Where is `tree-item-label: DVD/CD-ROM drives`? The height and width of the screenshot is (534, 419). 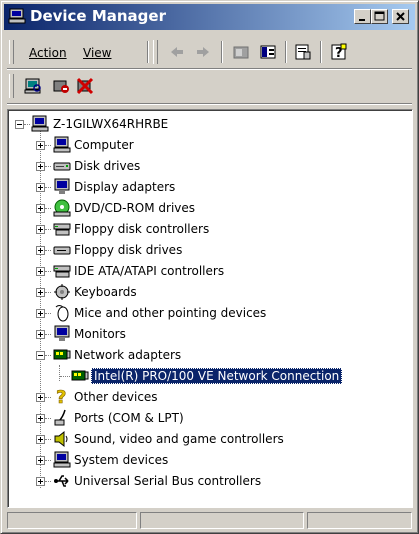
tree-item-label: DVD/CD-ROM drives is located at coordinates (135, 208).